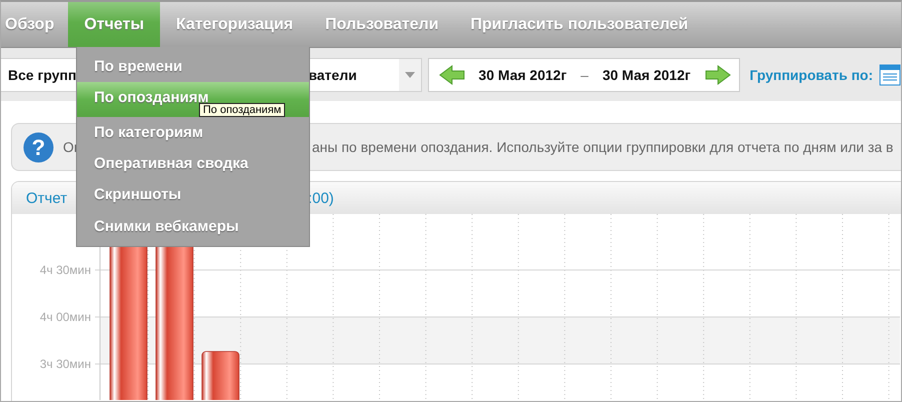  What do you see at coordinates (321, 198) in the screenshot?
I see `report-title-end: :00)` at bounding box center [321, 198].